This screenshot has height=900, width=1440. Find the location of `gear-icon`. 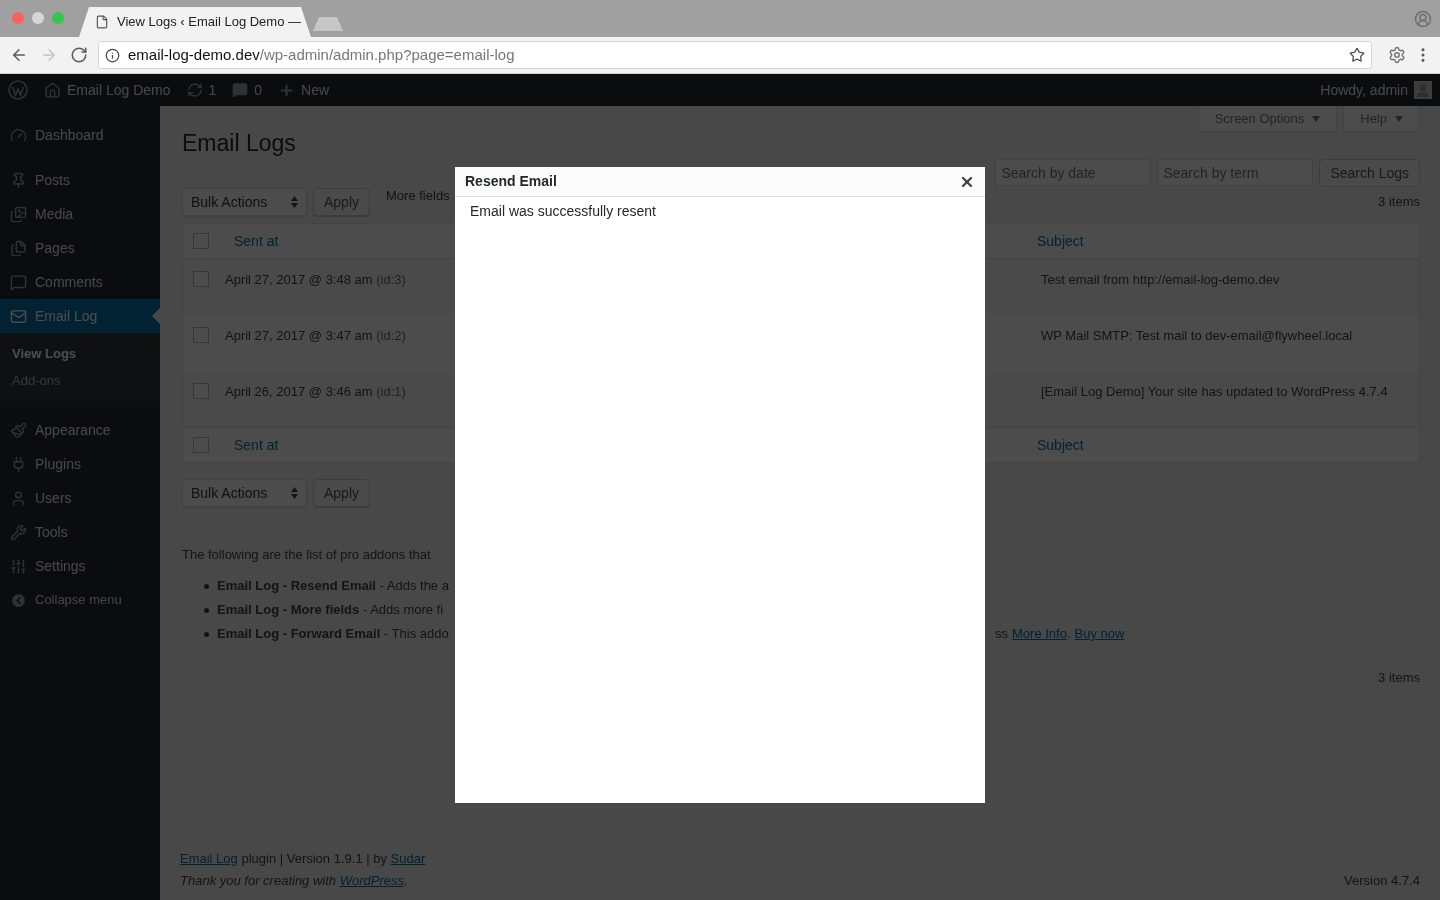

gear-icon is located at coordinates (1397, 55).